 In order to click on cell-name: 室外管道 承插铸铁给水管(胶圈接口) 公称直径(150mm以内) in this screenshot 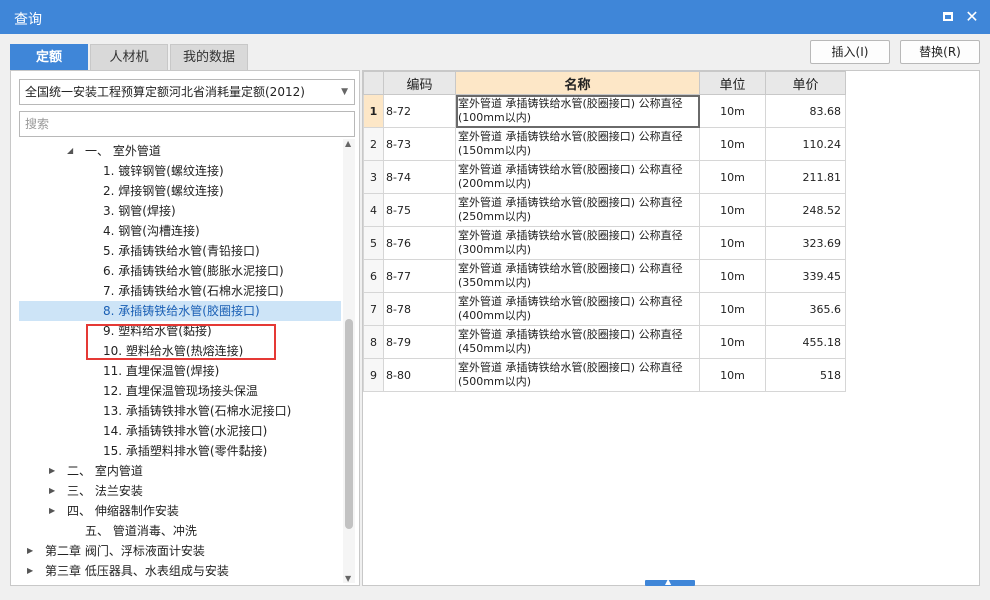, I will do `click(577, 144)`.